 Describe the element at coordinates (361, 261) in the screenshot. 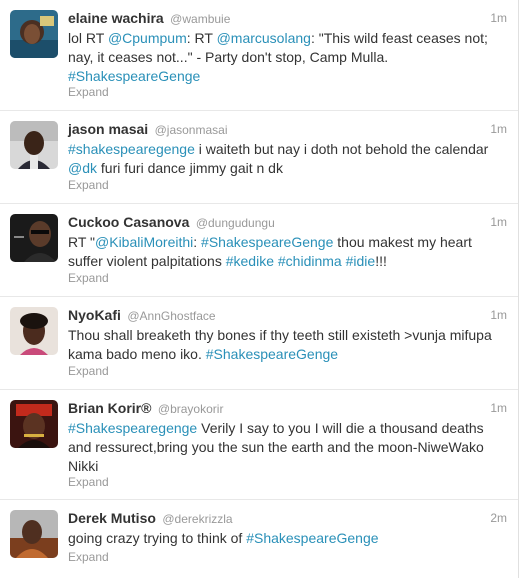

I see `hashtag-link: #idie` at that location.